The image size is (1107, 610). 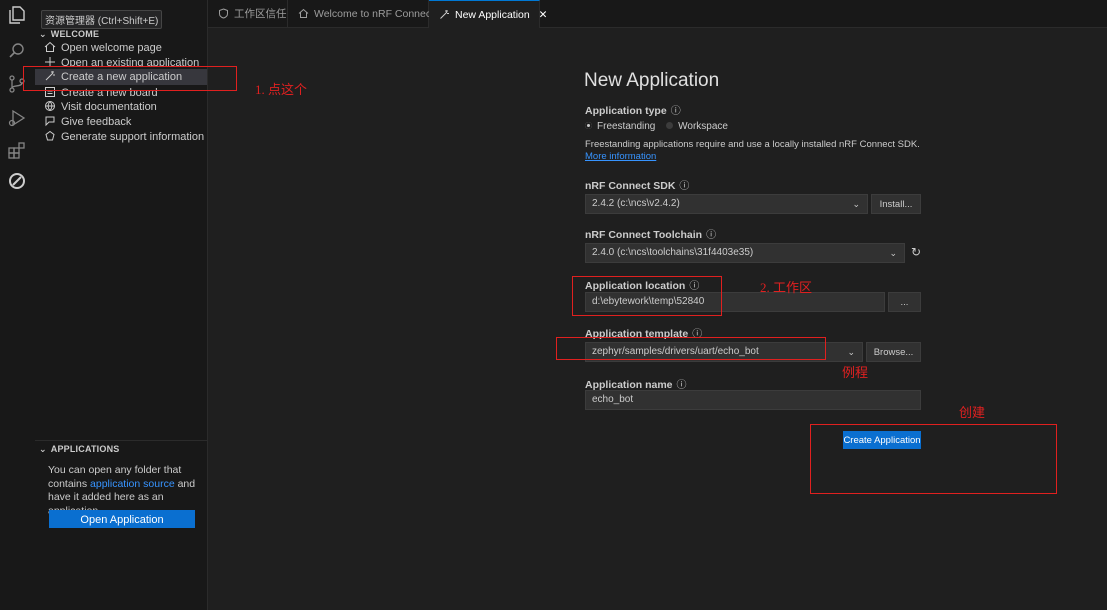 I want to click on tab-label: Welcome to nRF Connect, so click(x=374, y=14).